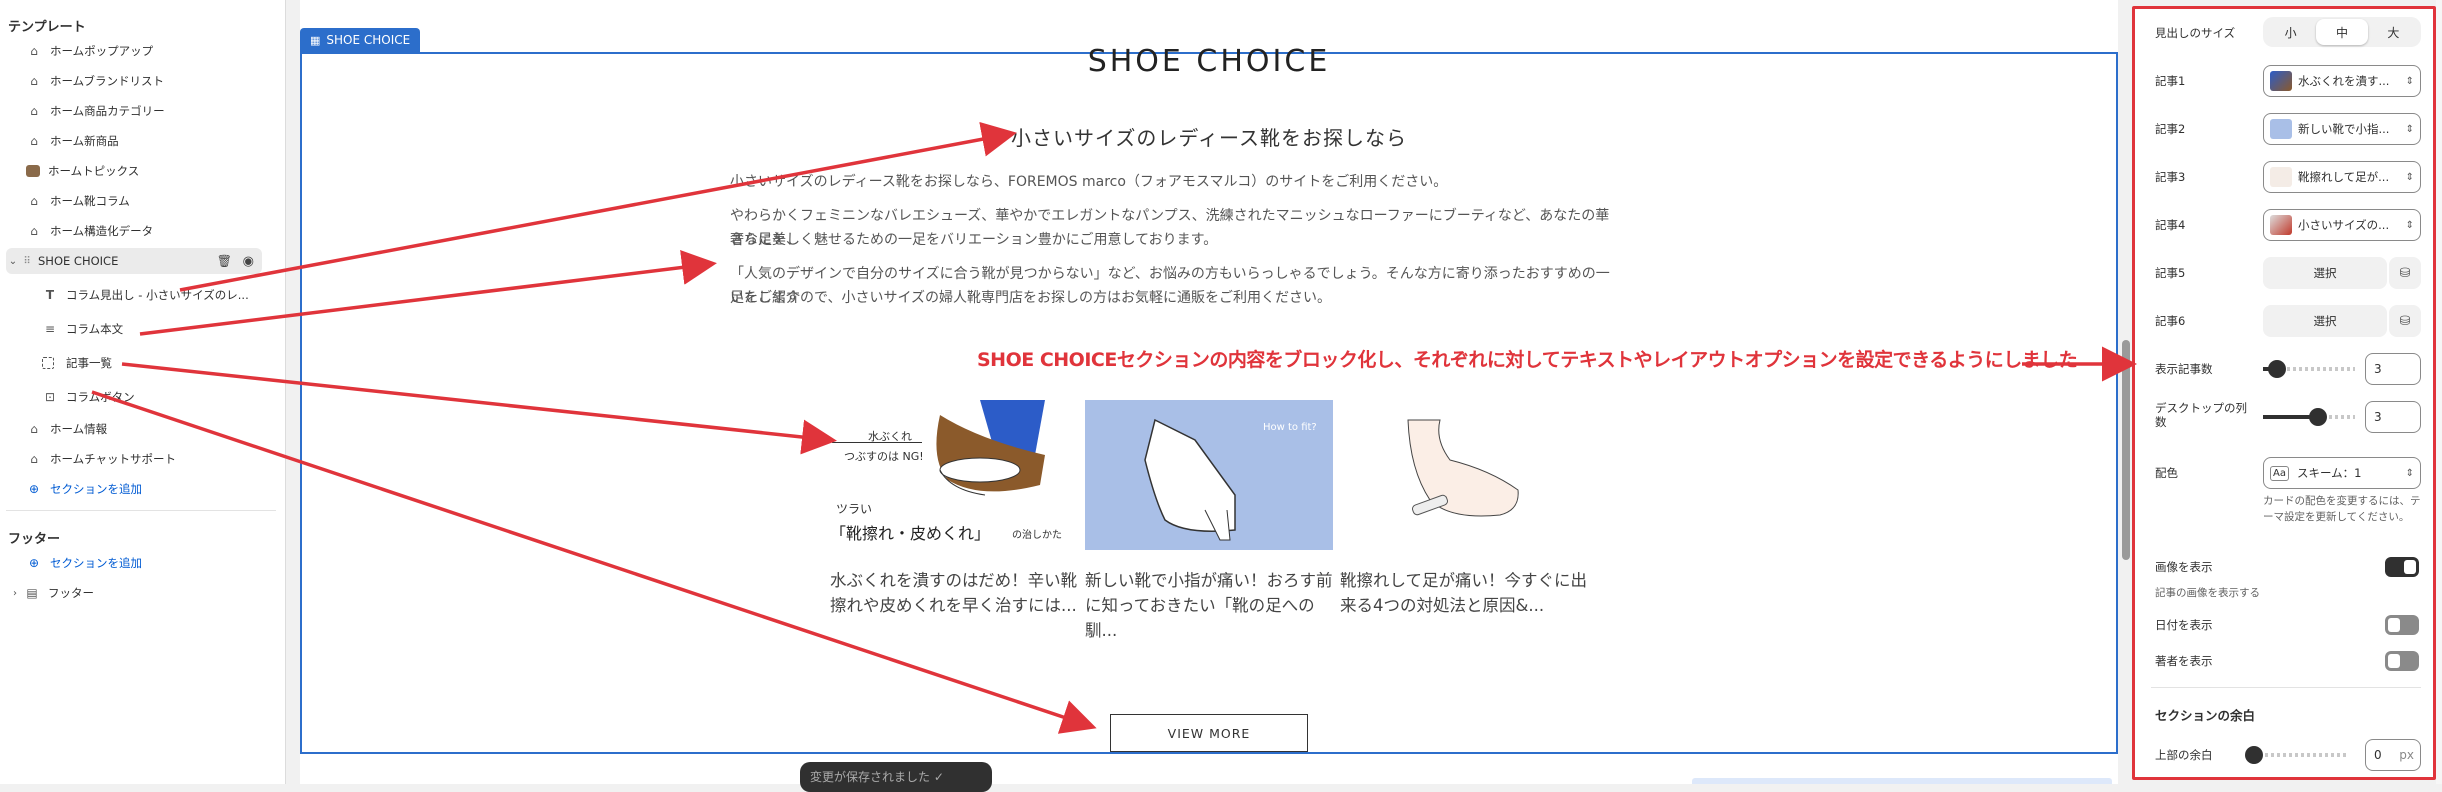 This screenshot has width=2442, height=792. What do you see at coordinates (2402, 567) in the screenshot?
I see `show-image-toggle` at bounding box center [2402, 567].